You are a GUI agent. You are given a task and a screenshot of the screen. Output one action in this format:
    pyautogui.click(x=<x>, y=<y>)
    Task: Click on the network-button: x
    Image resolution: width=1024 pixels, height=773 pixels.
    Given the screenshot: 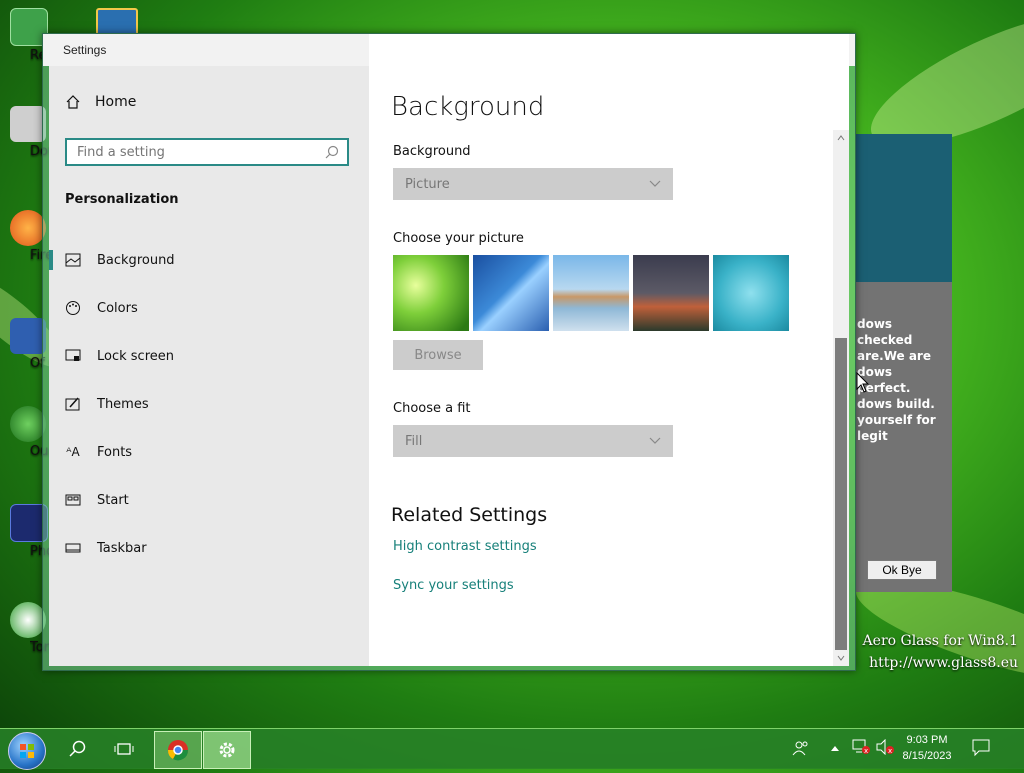 What is the action you would take?
    pyautogui.click(x=861, y=749)
    